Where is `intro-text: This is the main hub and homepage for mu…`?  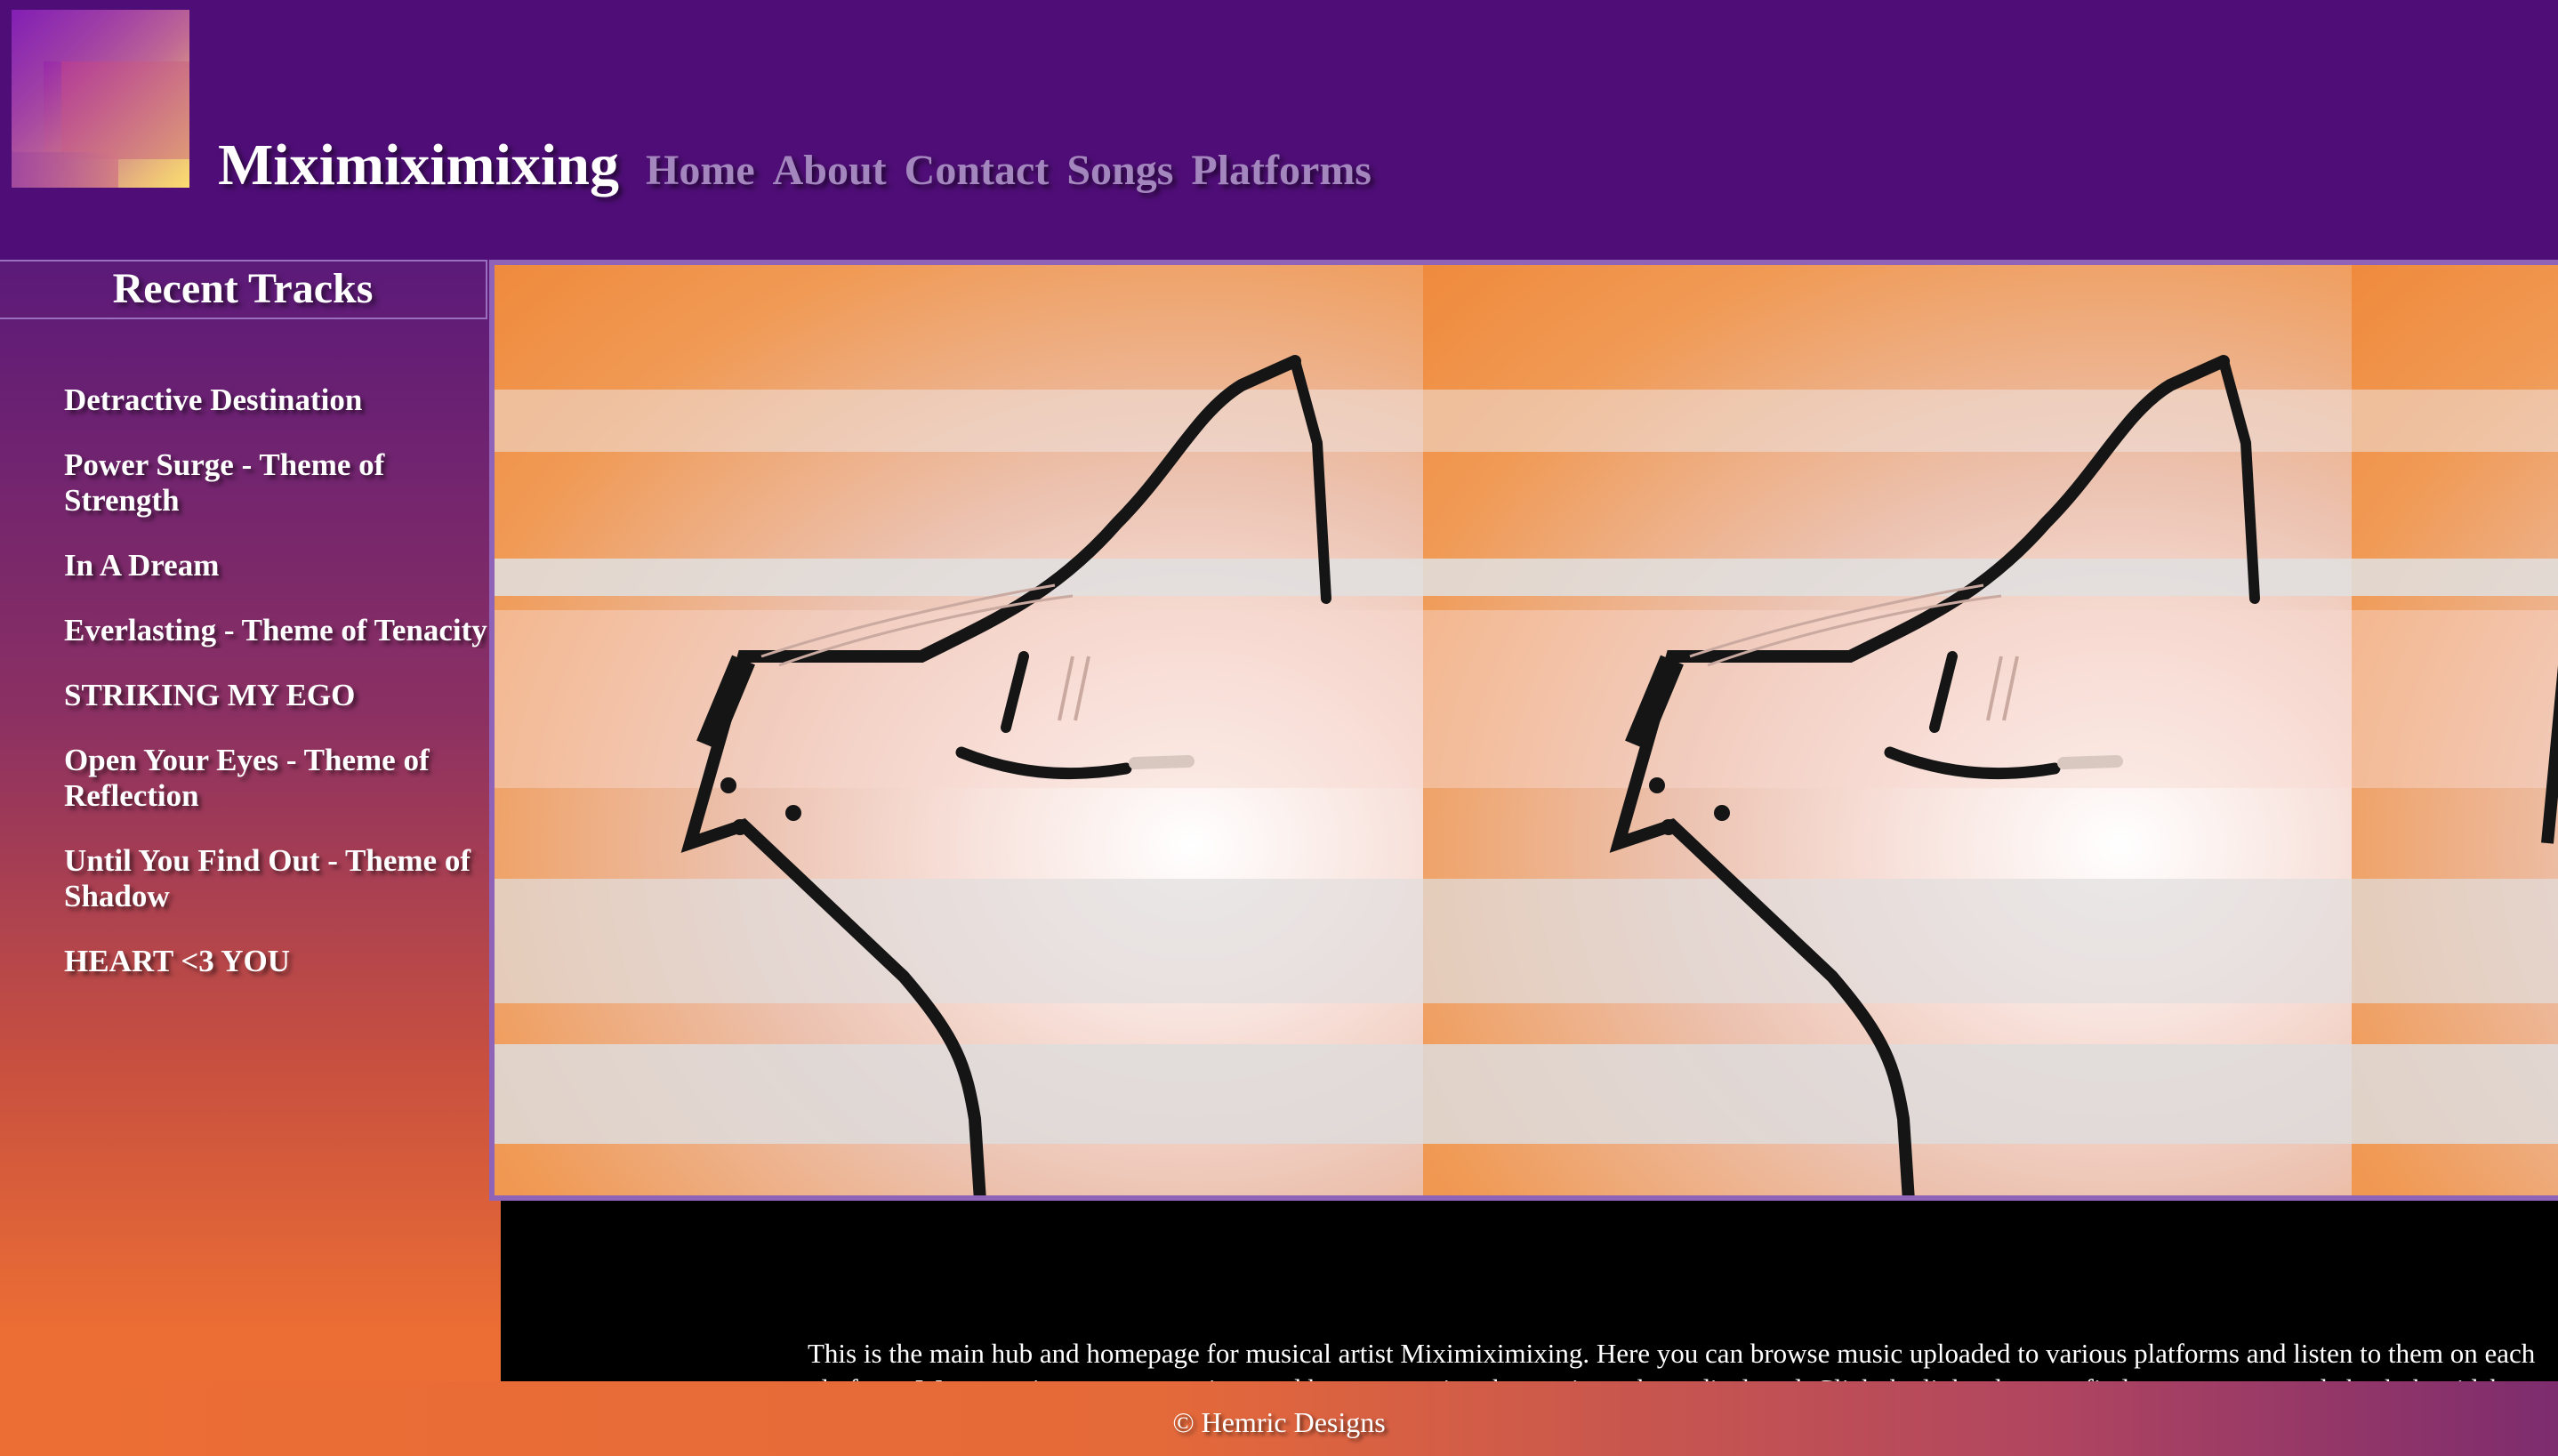 intro-text: This is the main hub and homepage for mu… is located at coordinates (1672, 1359).